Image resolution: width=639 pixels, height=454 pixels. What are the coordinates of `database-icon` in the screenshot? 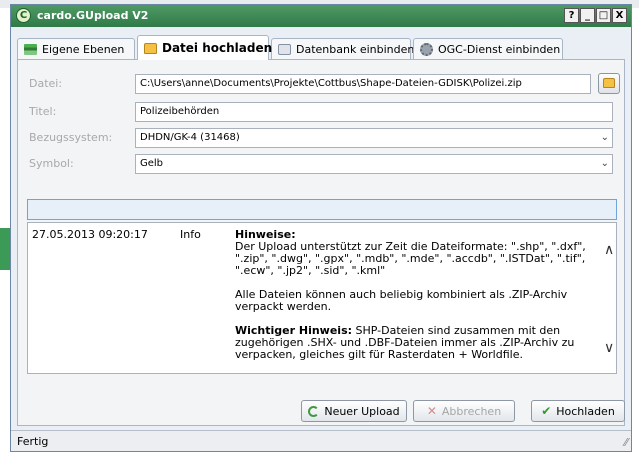 It's located at (284, 49).